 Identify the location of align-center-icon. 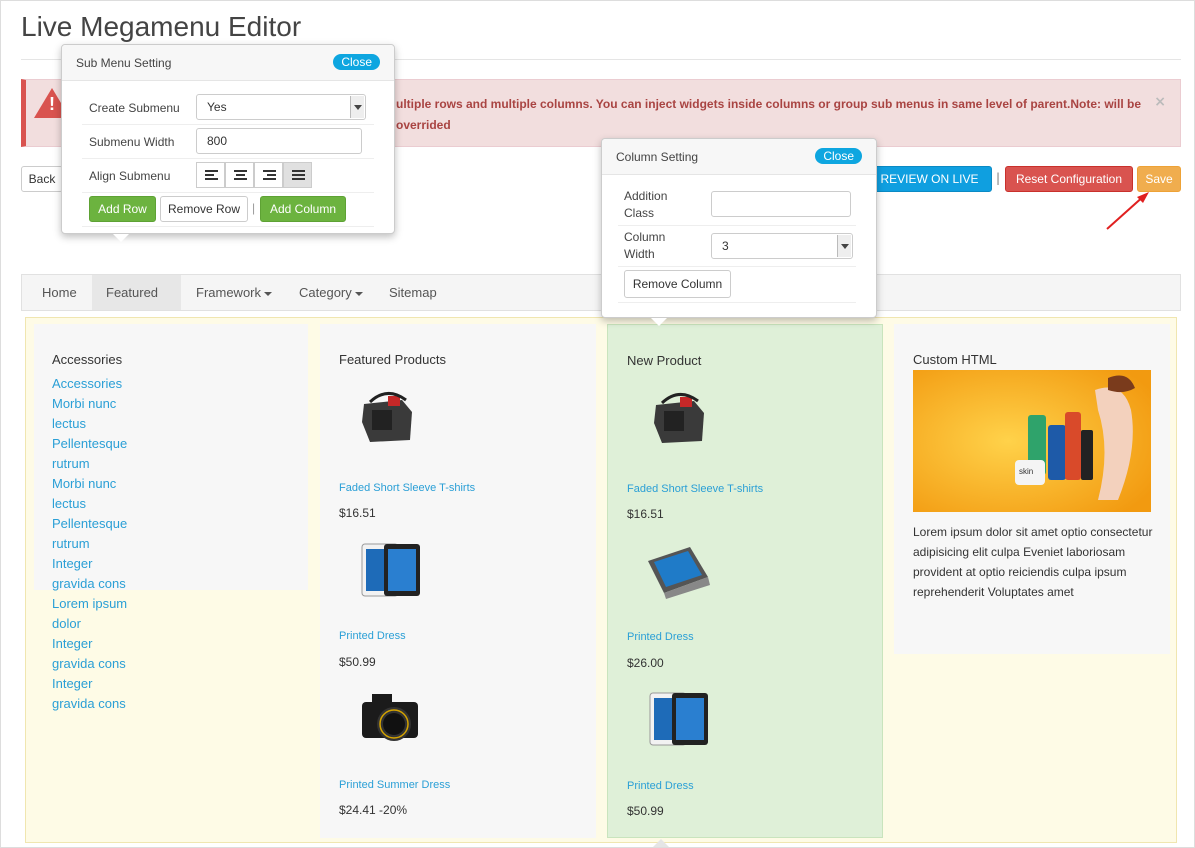
(239, 175).